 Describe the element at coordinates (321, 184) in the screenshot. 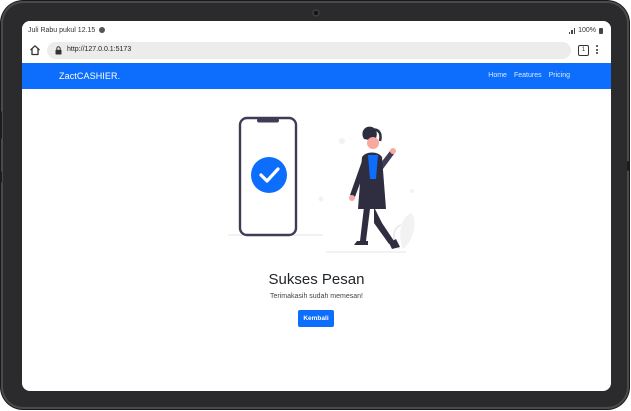

I see `success-illustration` at that location.